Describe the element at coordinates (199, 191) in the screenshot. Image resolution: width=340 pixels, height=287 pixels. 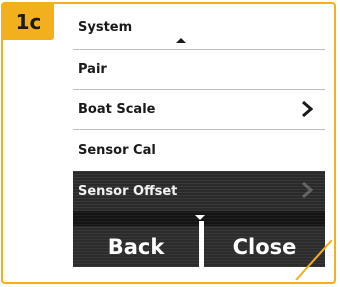
I see `menu-item-sensor-offset: Sensor Offset` at that location.